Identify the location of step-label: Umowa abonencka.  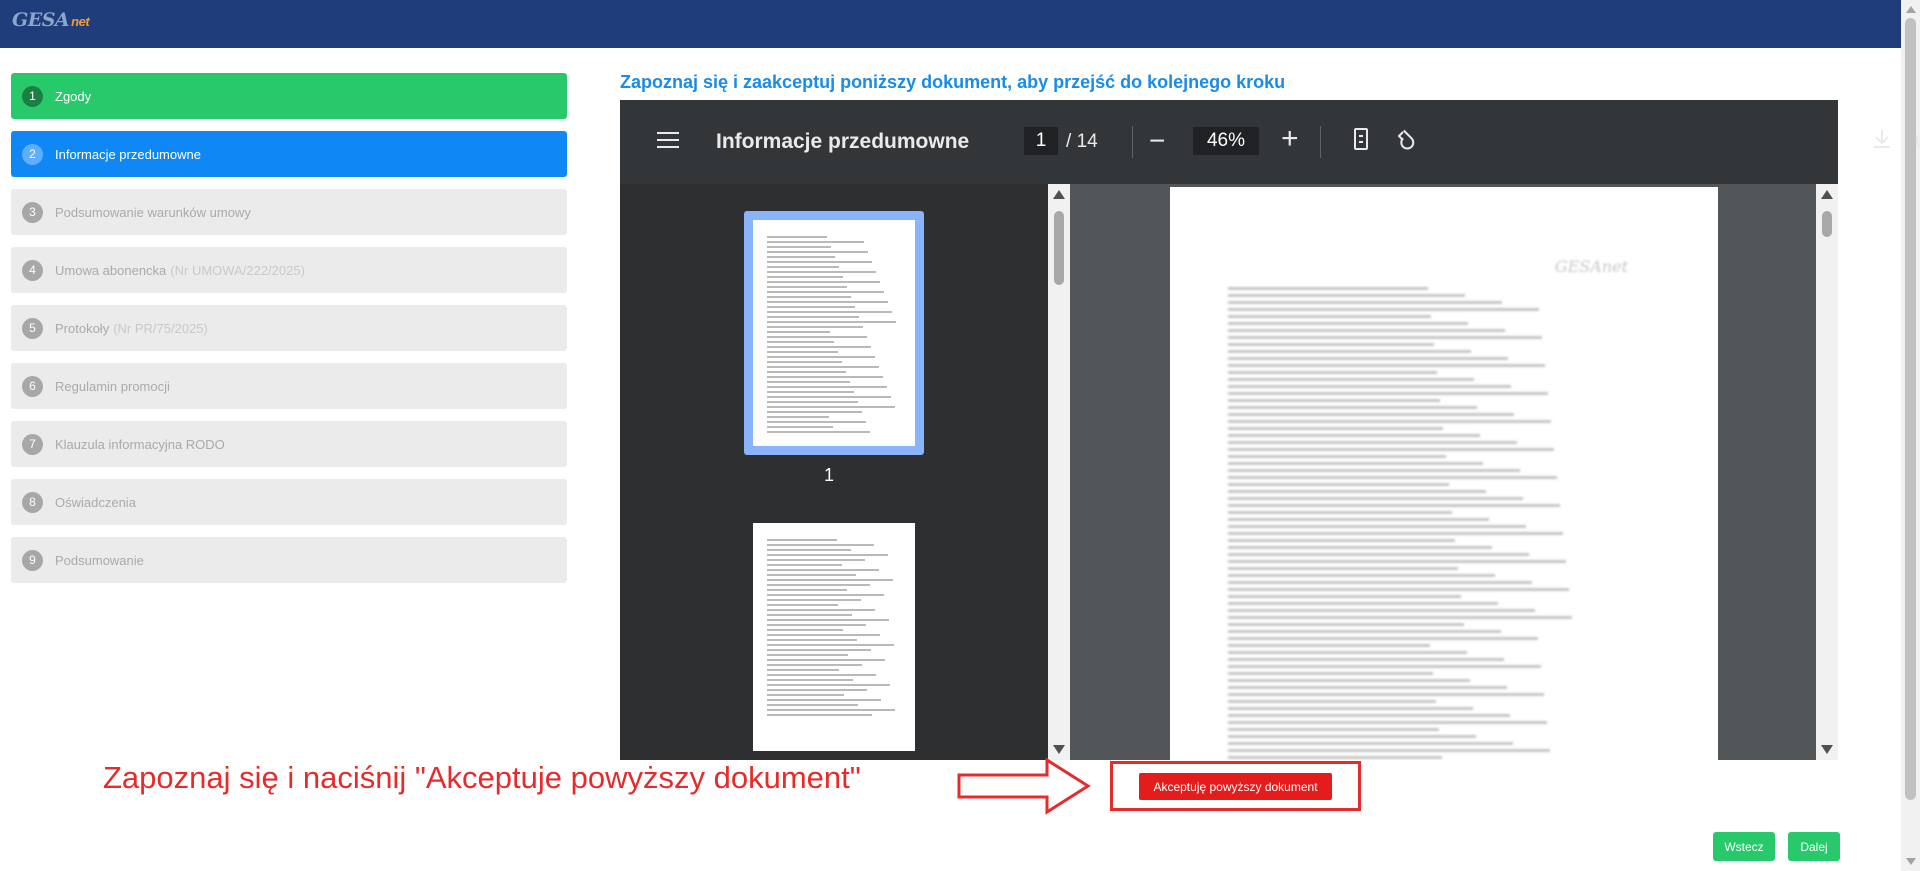
(111, 270).